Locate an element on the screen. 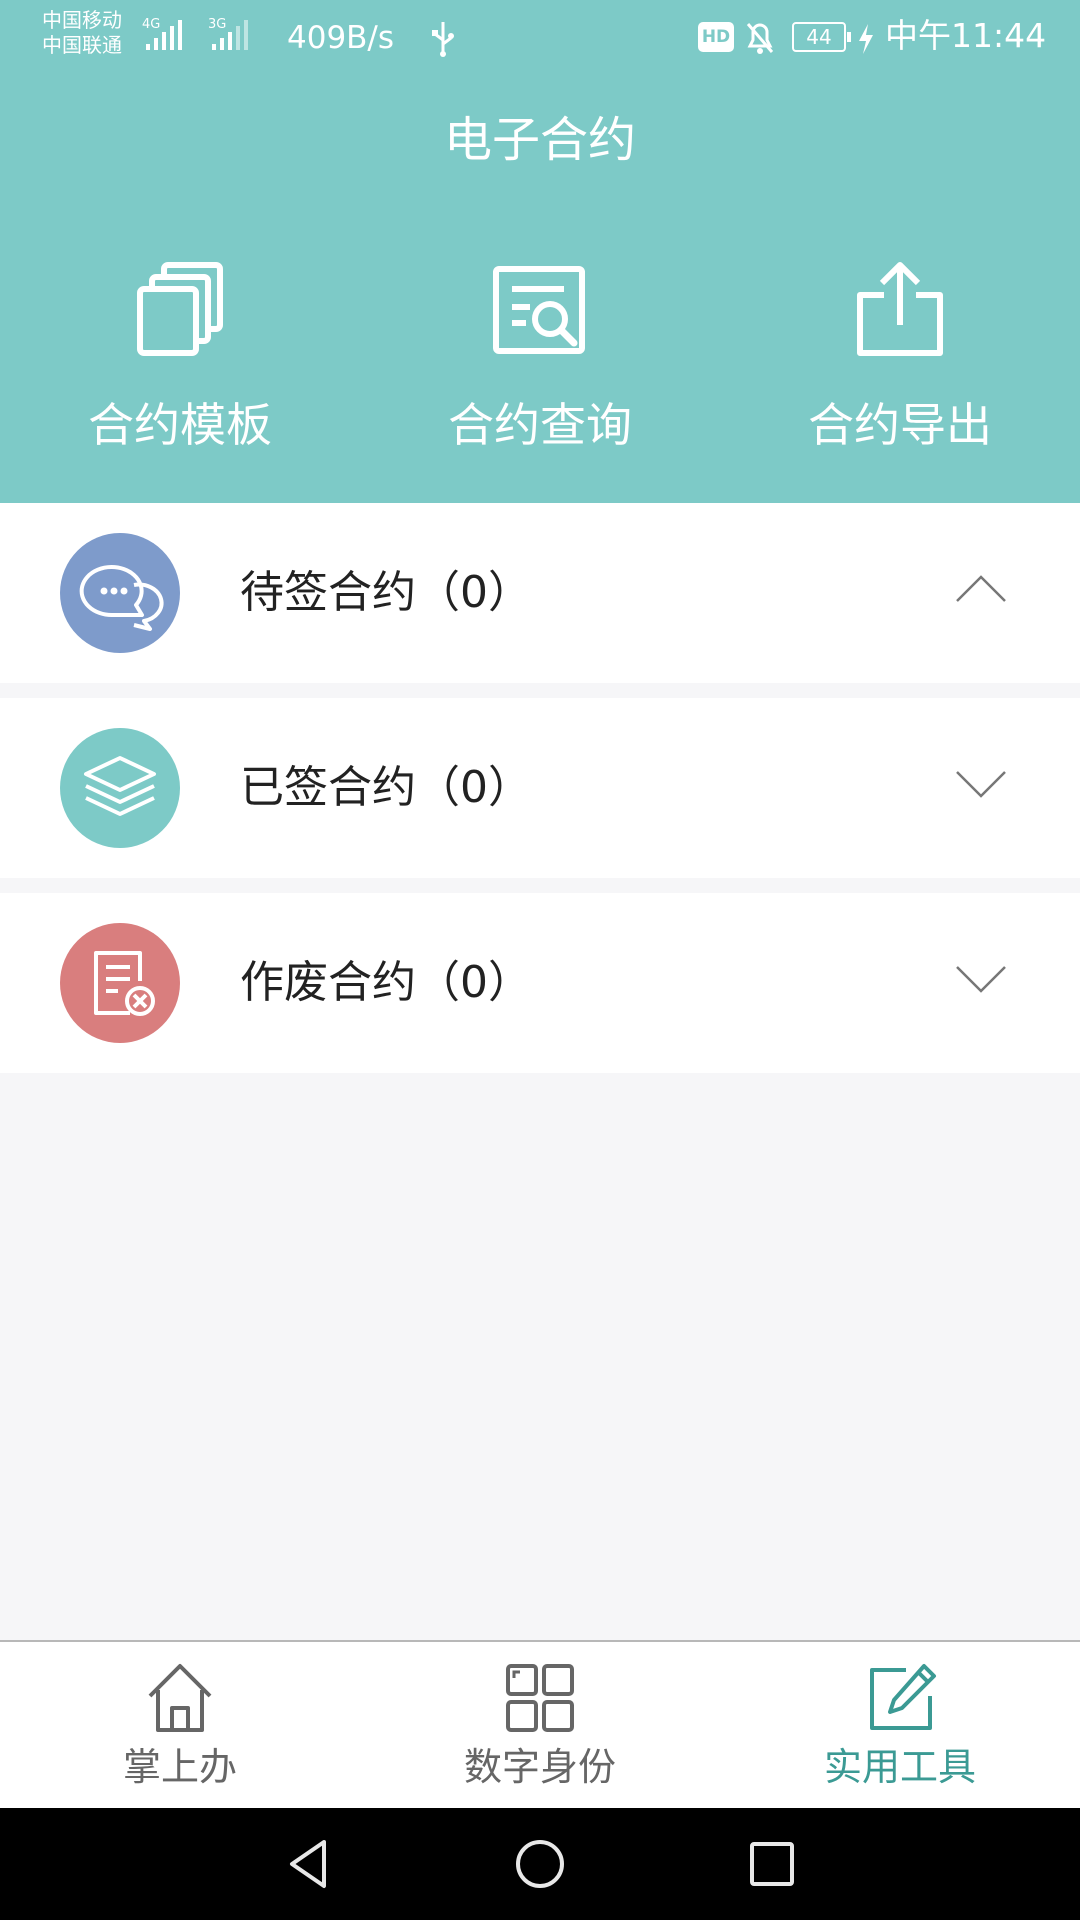 The image size is (1080, 1920). network-speed: 409B/s is located at coordinates (341, 38).